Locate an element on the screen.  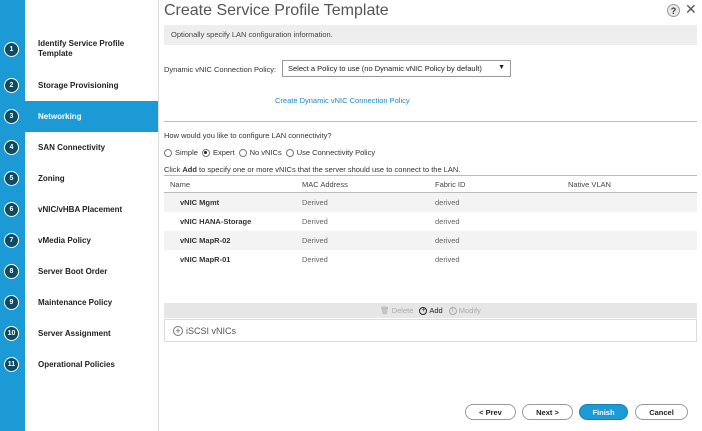
add-label: Add is located at coordinates (436, 310).